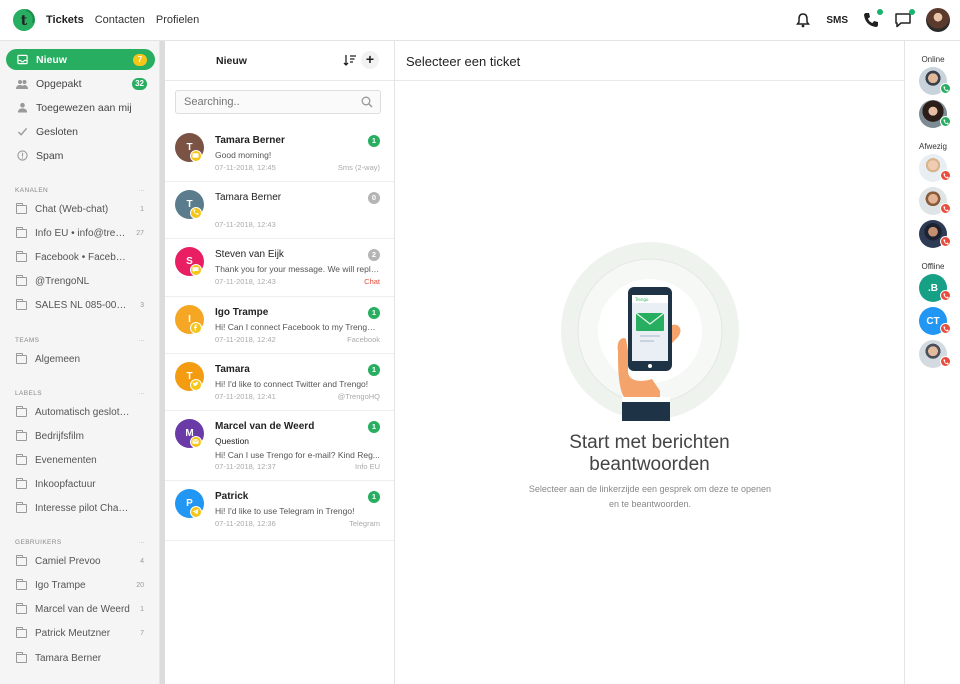  What do you see at coordinates (81, 460) in the screenshot?
I see `sidebar-item-label-folder: Evenementen` at bounding box center [81, 460].